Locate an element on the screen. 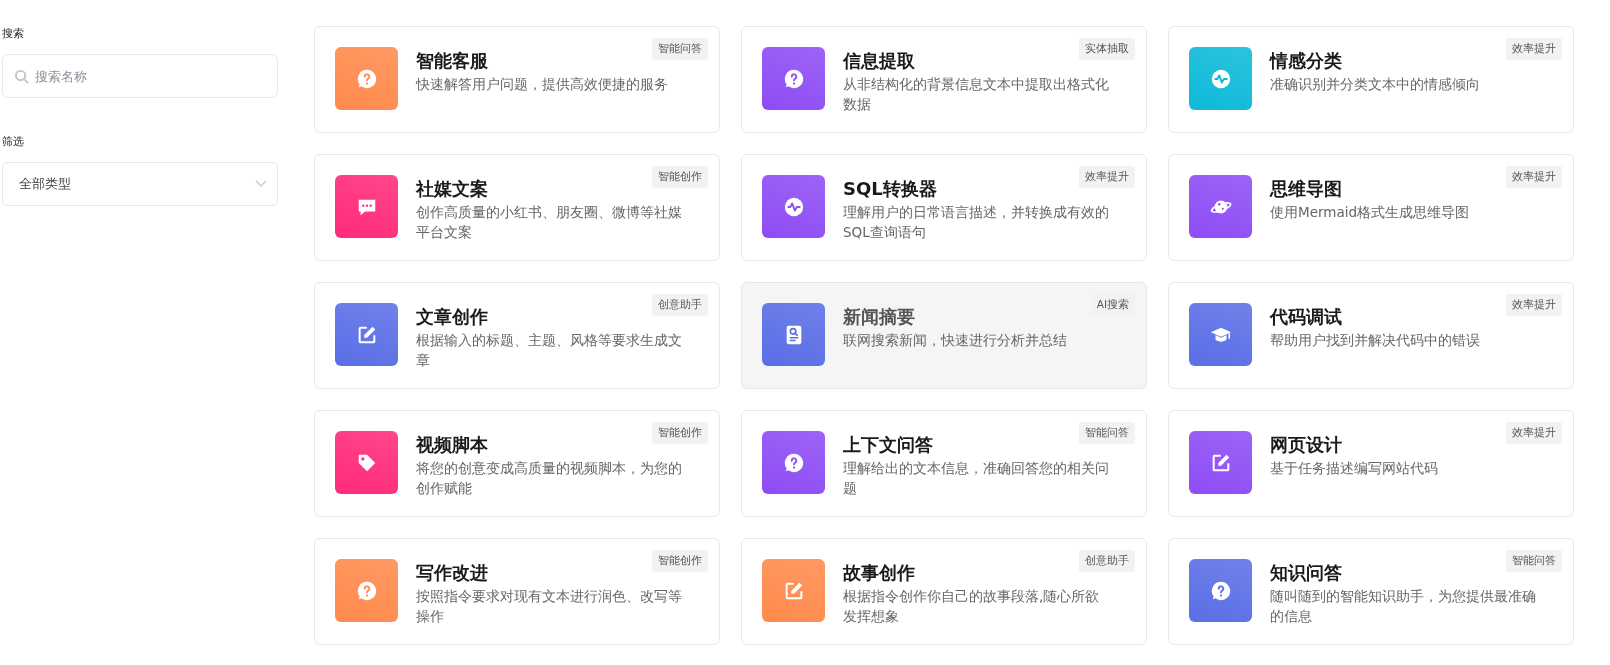 The width and height of the screenshot is (1610, 665). app-card: 效率提升 网页设计 基于任务描述编写网站代码 is located at coordinates (1371, 463).